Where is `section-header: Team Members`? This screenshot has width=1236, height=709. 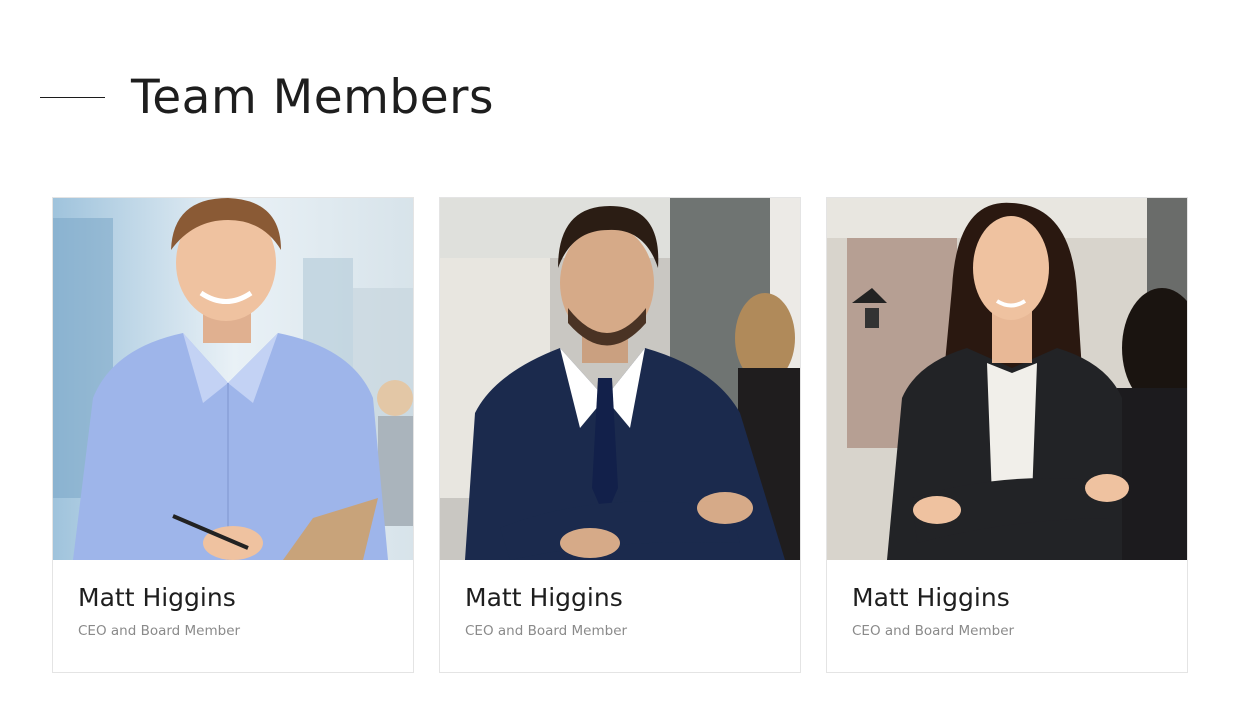 section-header: Team Members is located at coordinates (267, 97).